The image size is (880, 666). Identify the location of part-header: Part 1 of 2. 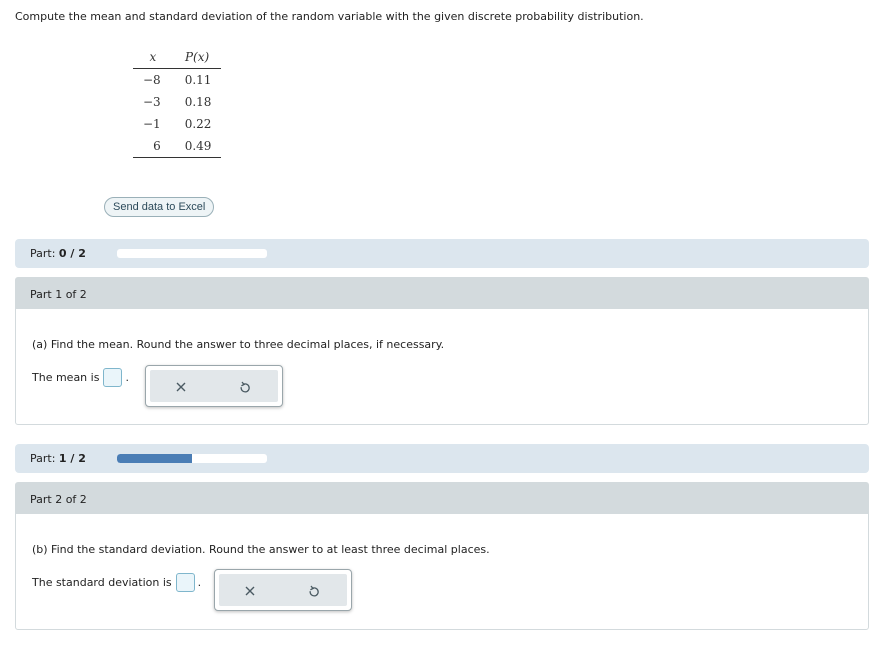
(442, 293).